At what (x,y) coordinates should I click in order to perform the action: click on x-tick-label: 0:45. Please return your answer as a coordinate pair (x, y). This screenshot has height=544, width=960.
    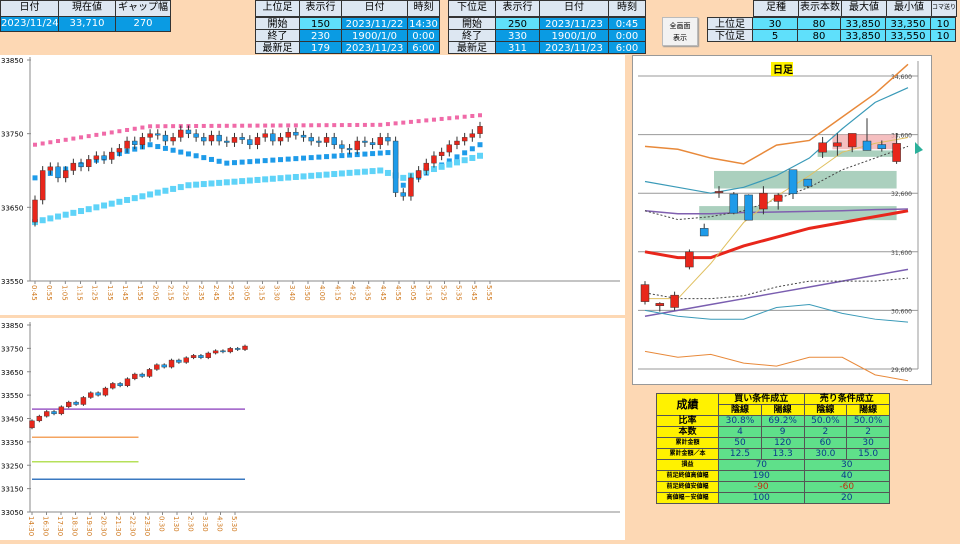
    Looking at the image, I should click on (34, 293).